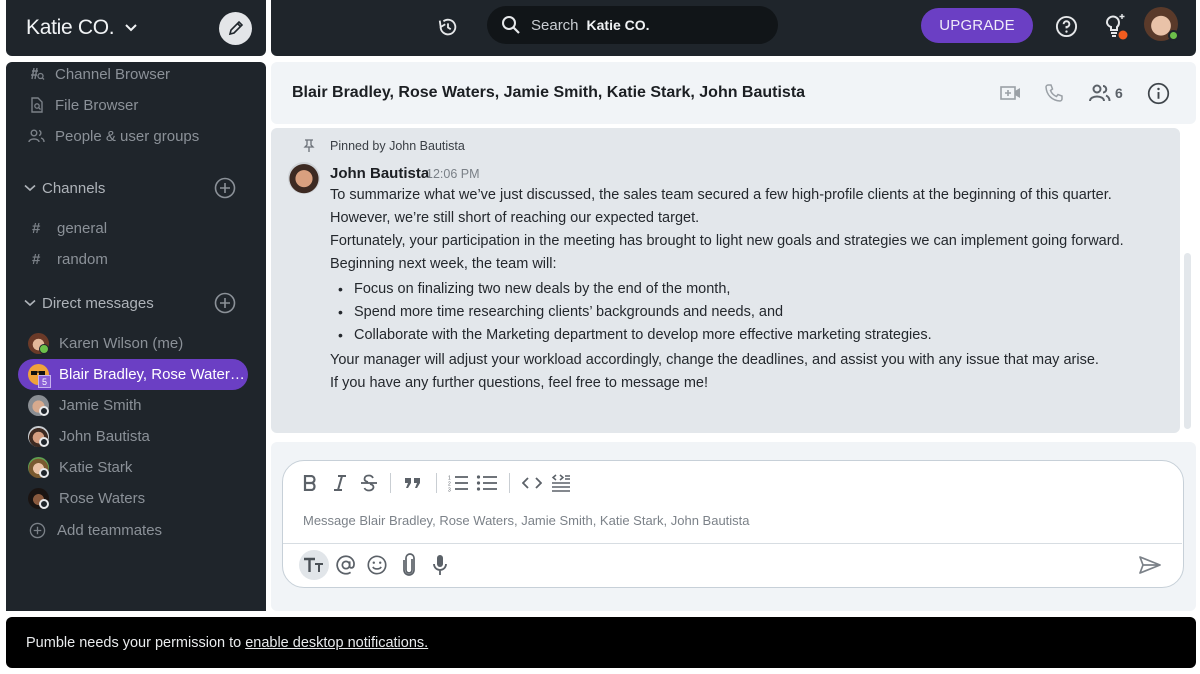  I want to click on notification-text: Pumble needs your permission to, so click(134, 642).